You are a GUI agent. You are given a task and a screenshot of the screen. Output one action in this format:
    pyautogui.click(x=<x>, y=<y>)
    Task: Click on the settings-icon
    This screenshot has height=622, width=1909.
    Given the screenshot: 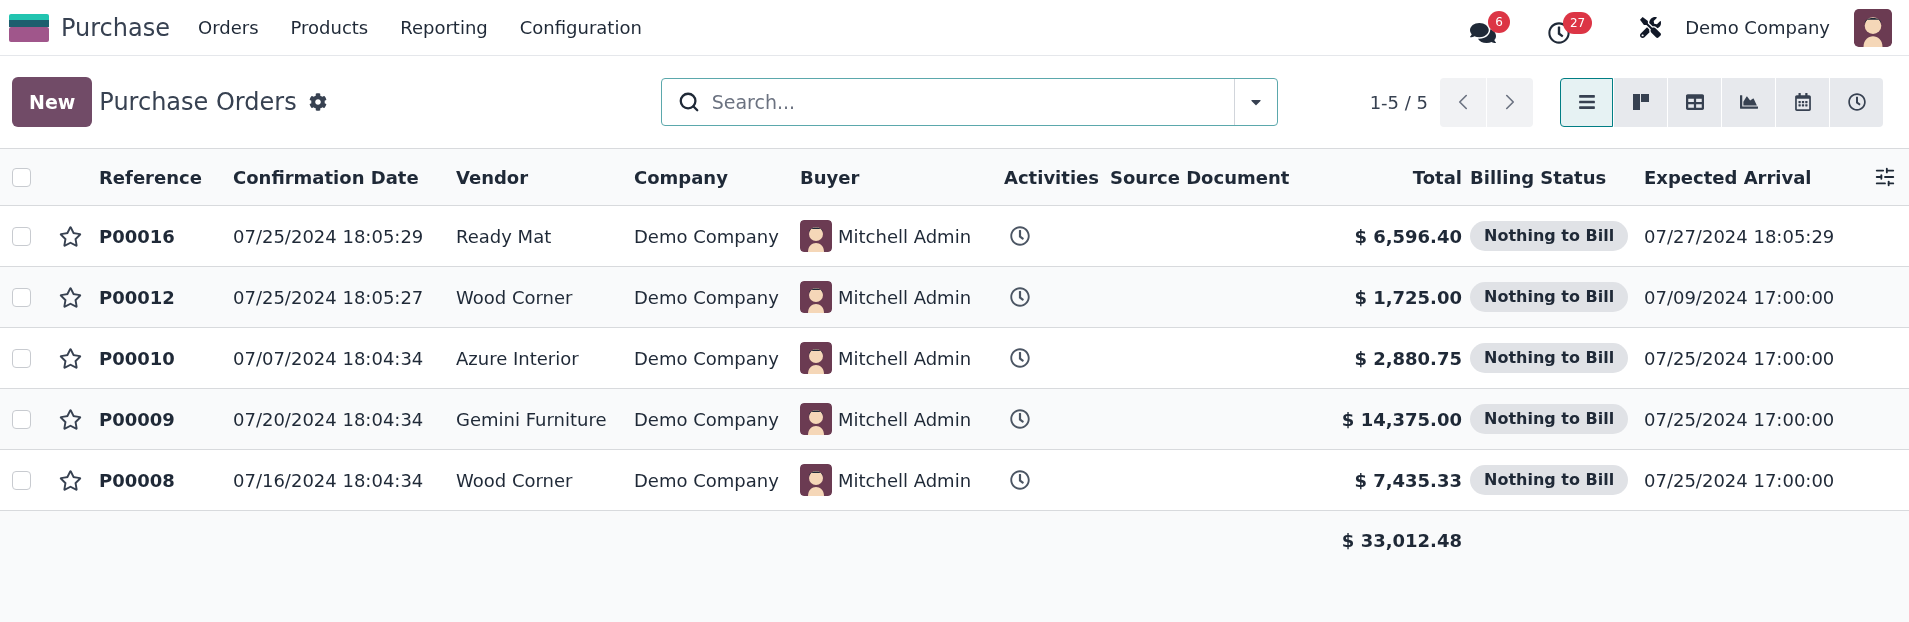 What is the action you would take?
    pyautogui.click(x=317, y=102)
    